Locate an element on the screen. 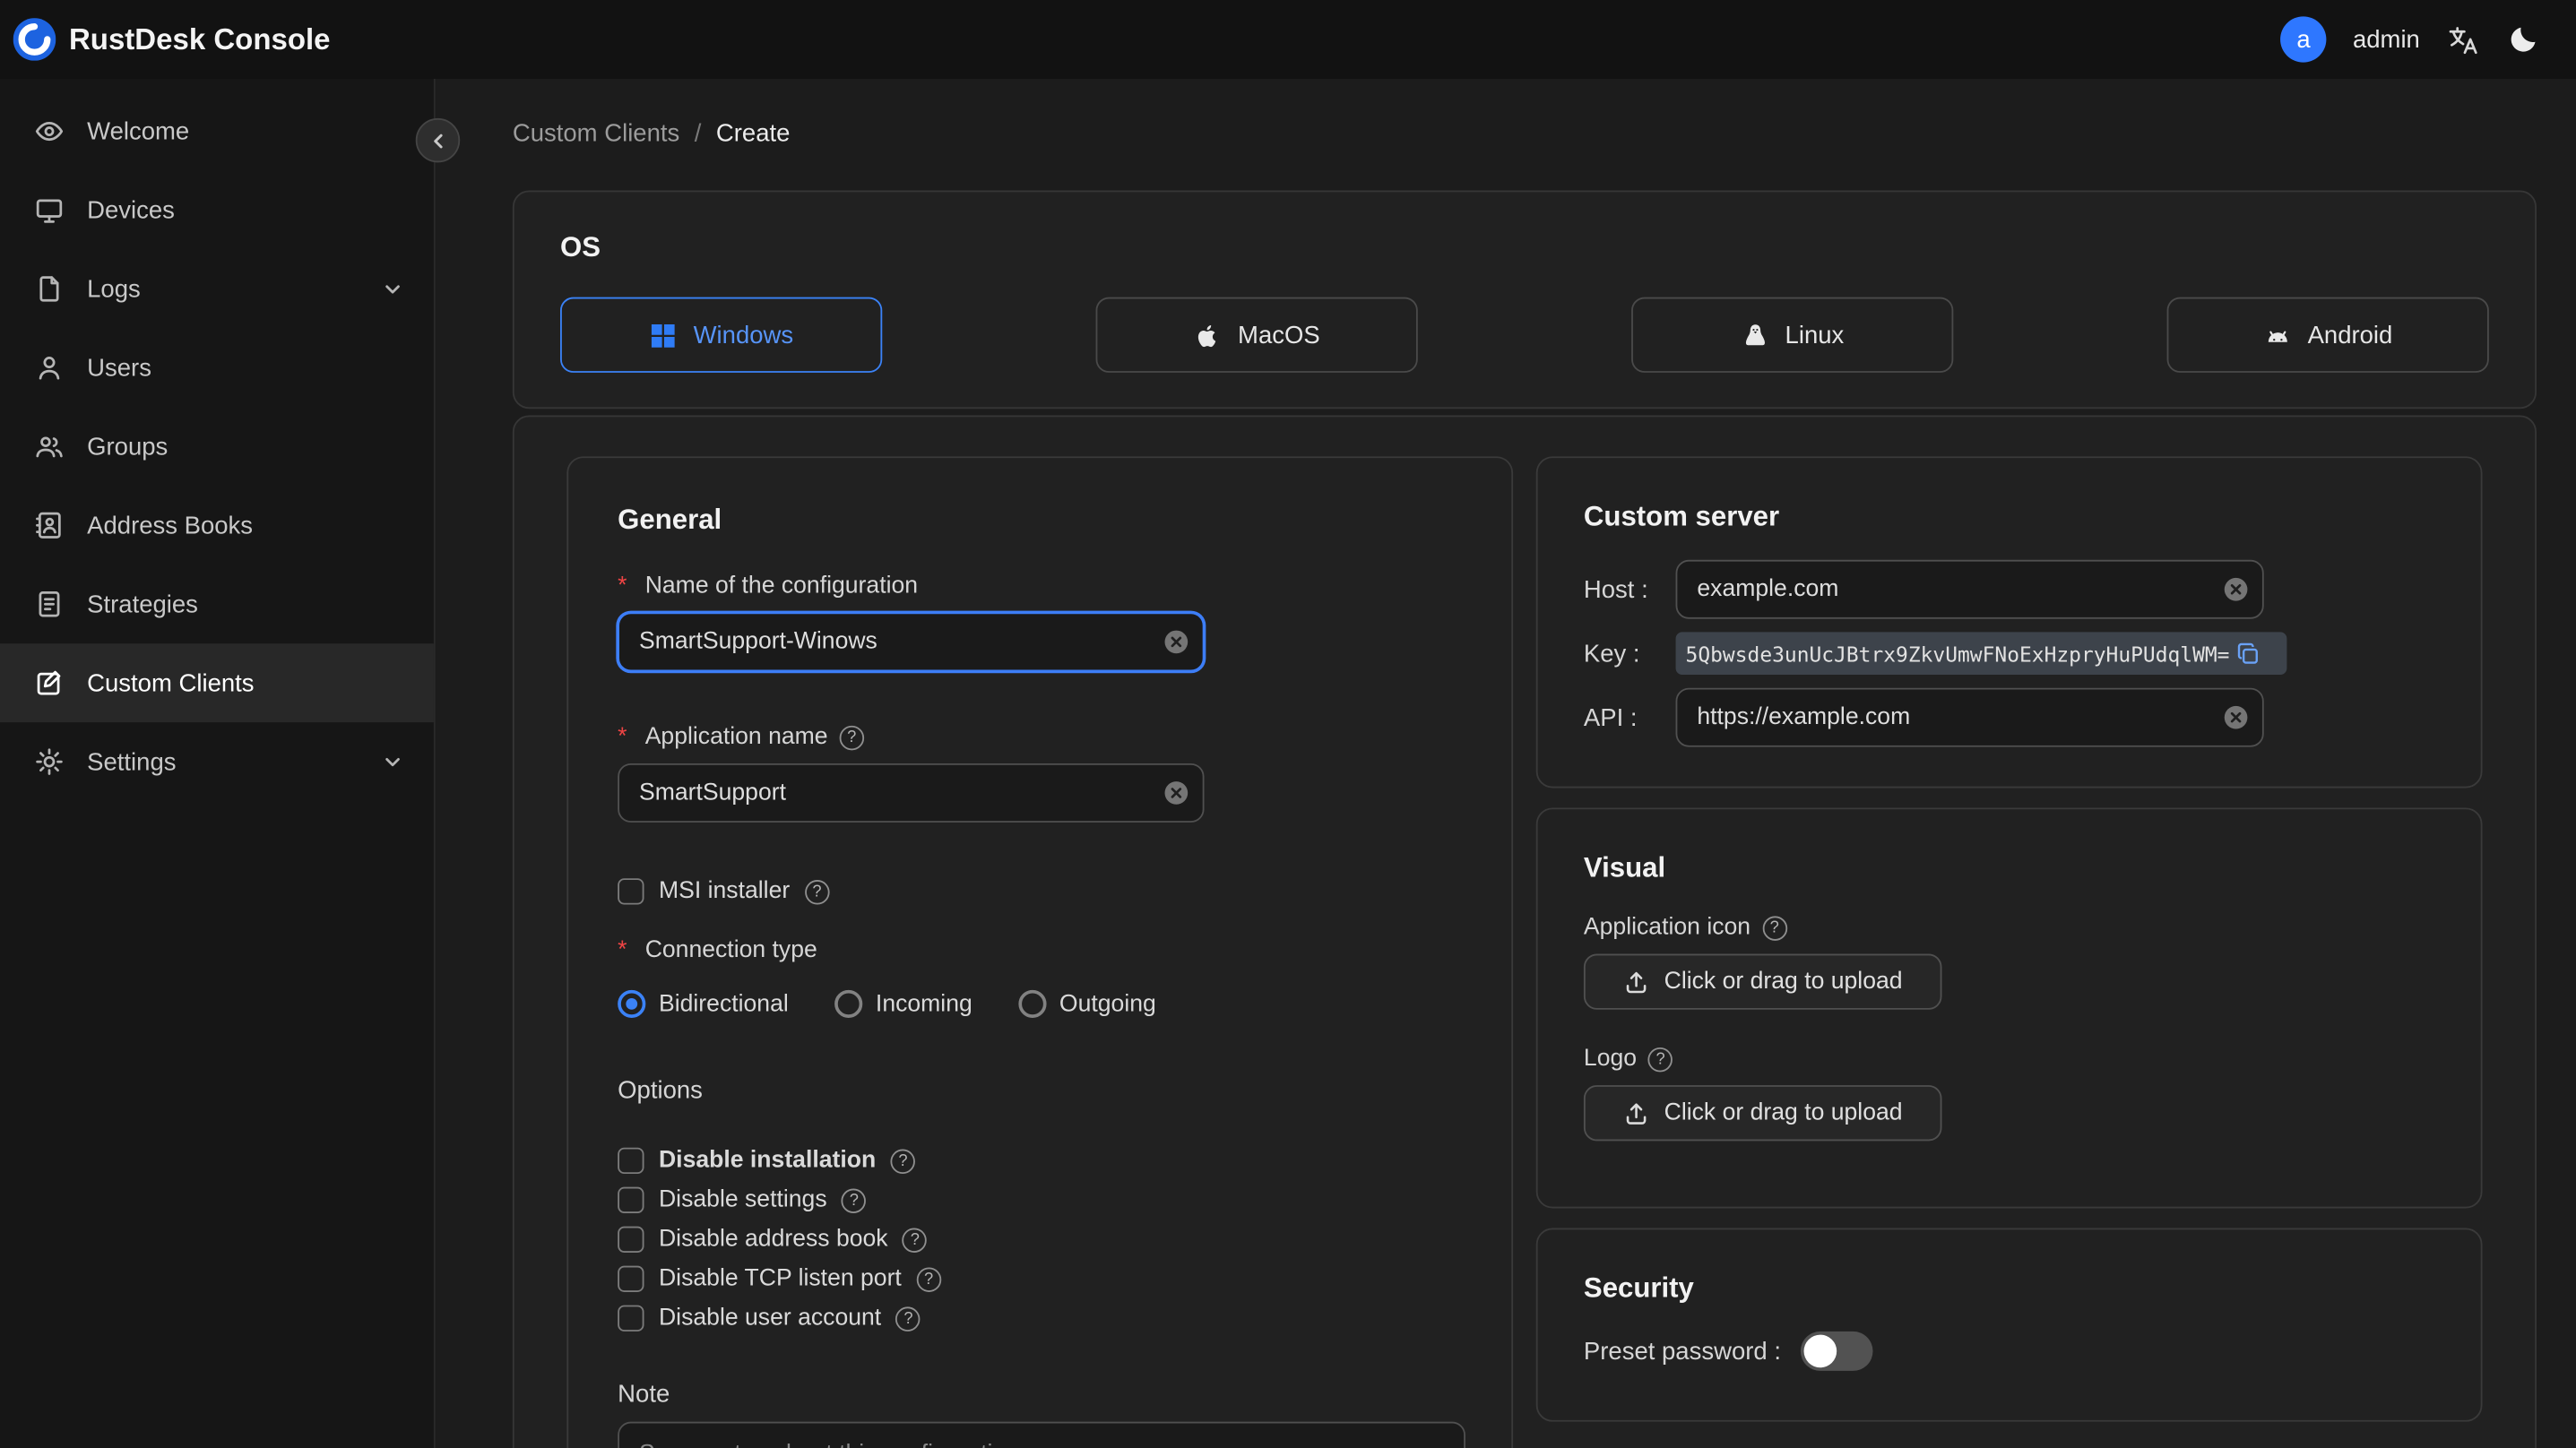 This screenshot has width=2576, height=1448. sidebar-item-address-books: Address Books is located at coordinates (217, 526).